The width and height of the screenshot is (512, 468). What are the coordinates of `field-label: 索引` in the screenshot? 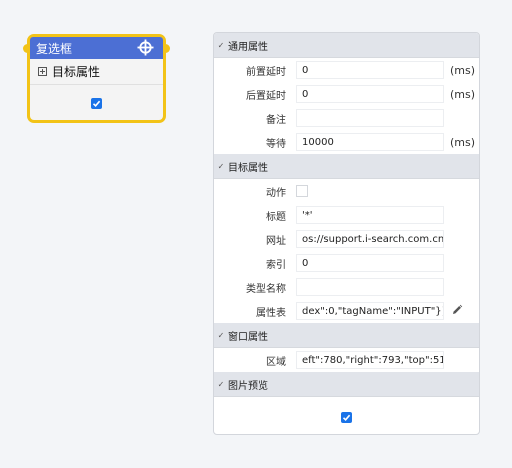 It's located at (276, 265).